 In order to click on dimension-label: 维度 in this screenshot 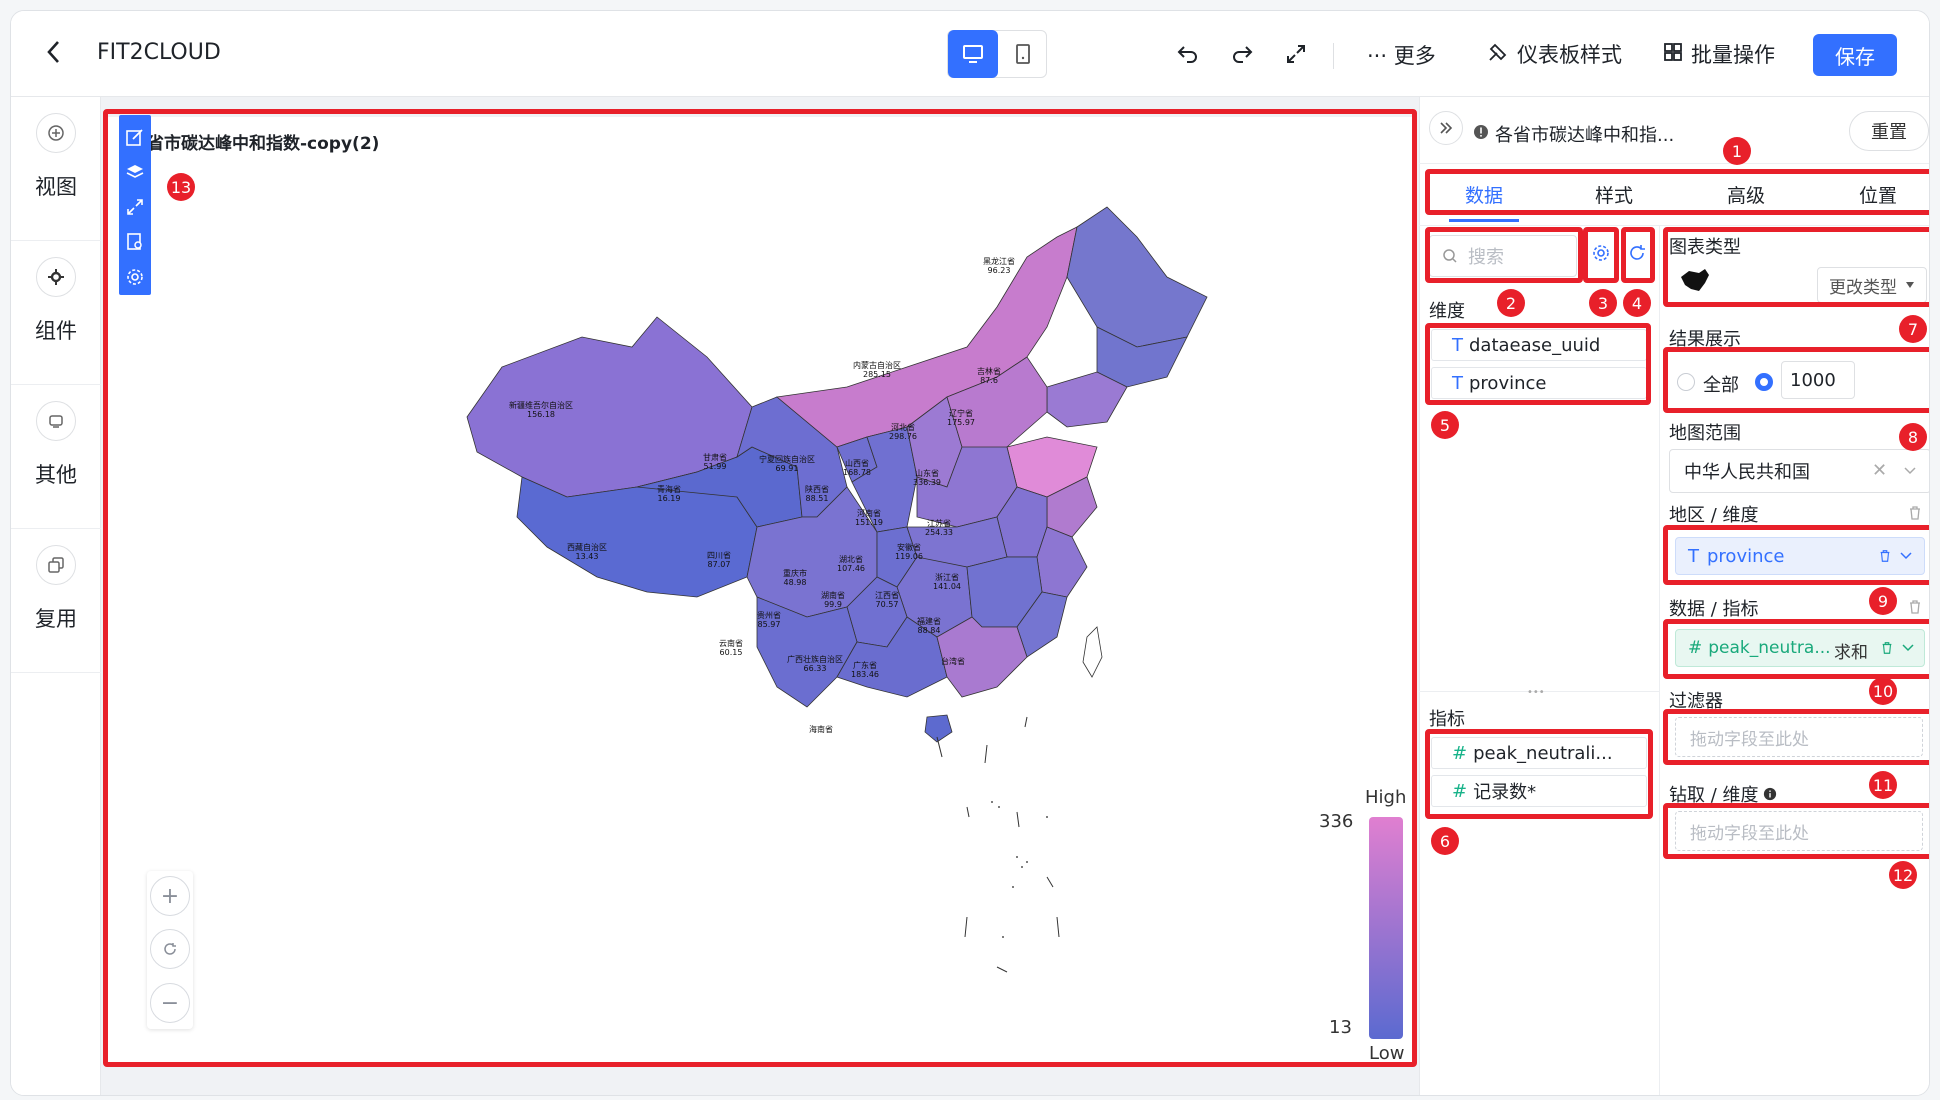, I will do `click(1447, 311)`.